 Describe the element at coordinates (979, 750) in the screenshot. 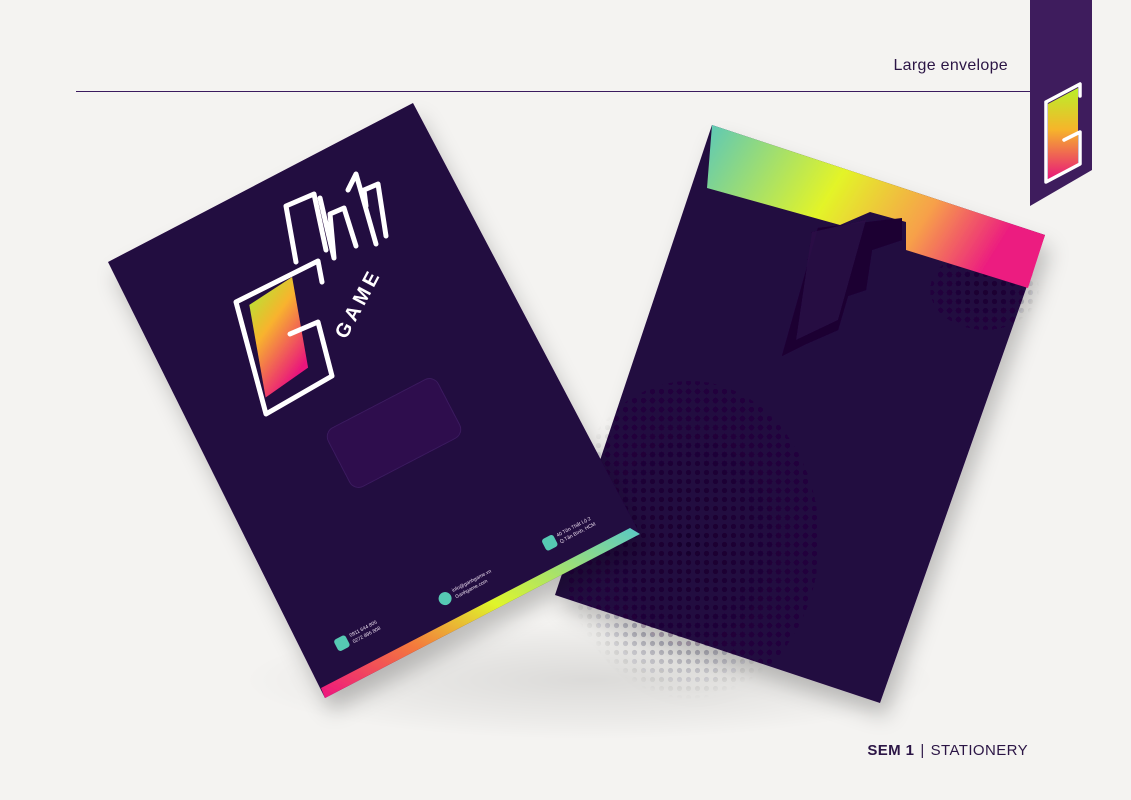

I see `footer-label: STATIONERY` at that location.